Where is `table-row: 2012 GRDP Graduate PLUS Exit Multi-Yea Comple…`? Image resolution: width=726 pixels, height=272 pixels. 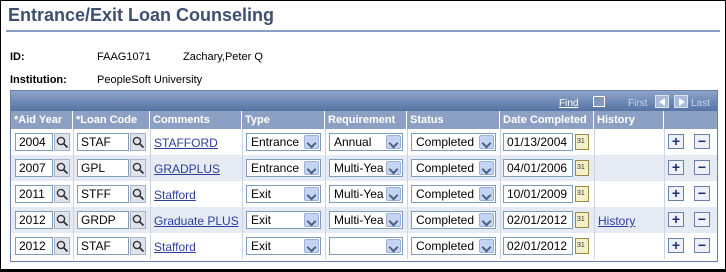 table-row: 2012 GRDP Graduate PLUS Exit Multi-Yea Comple… is located at coordinates (364, 220).